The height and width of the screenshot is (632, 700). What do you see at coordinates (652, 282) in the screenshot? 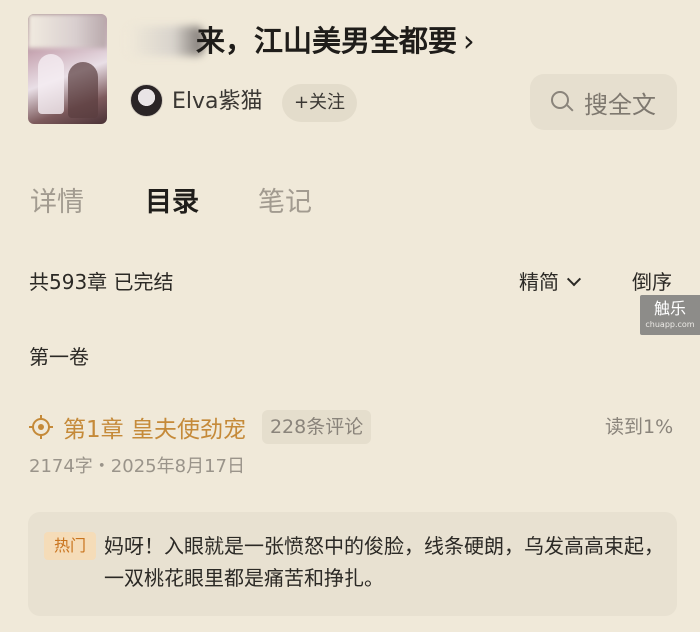
I see `reverse-order-button: 倒序` at bounding box center [652, 282].